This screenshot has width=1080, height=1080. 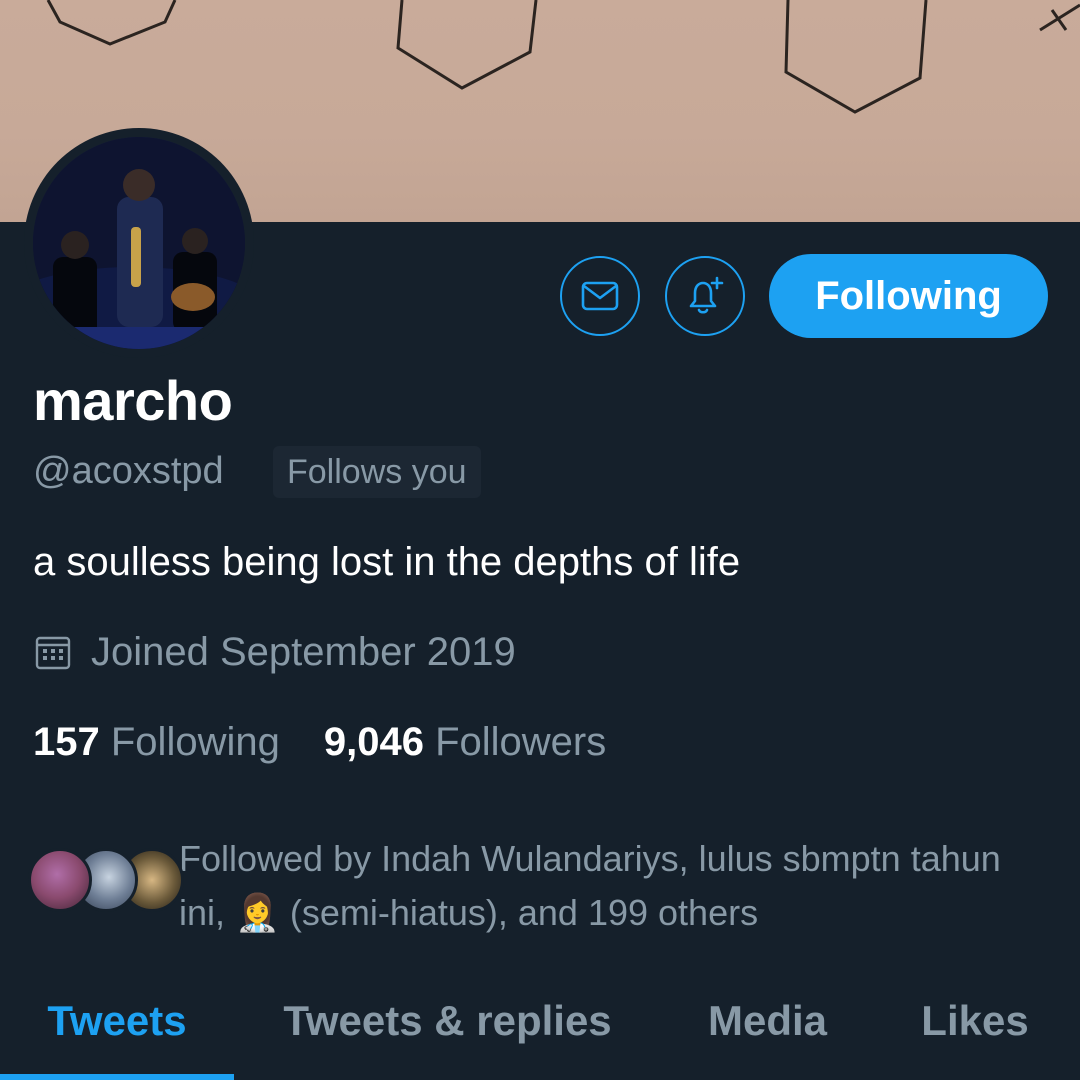 I want to click on mutual-avatar, so click(x=60, y=880).